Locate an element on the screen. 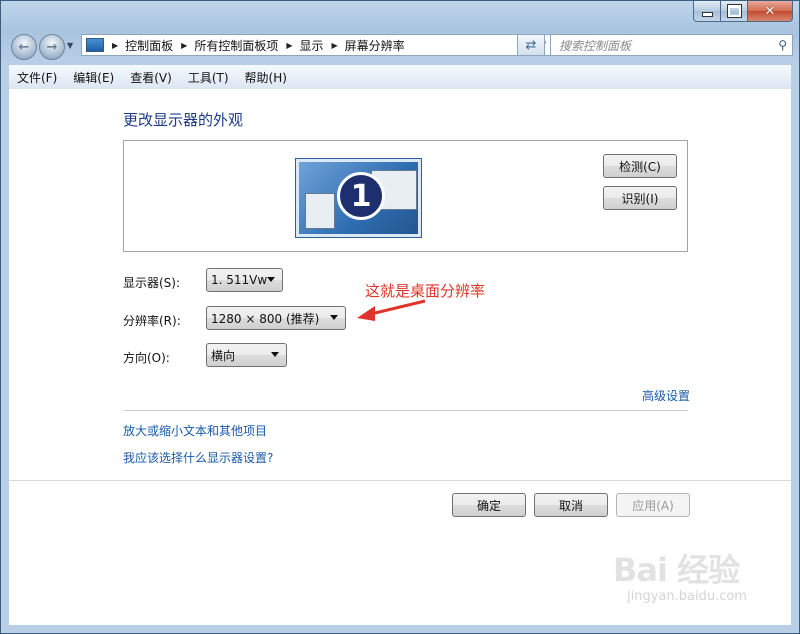 The height and width of the screenshot is (634, 800). baidu-jingyan-watermark: Bai 经验 jingyan.baidu.com is located at coordinates (680, 574).